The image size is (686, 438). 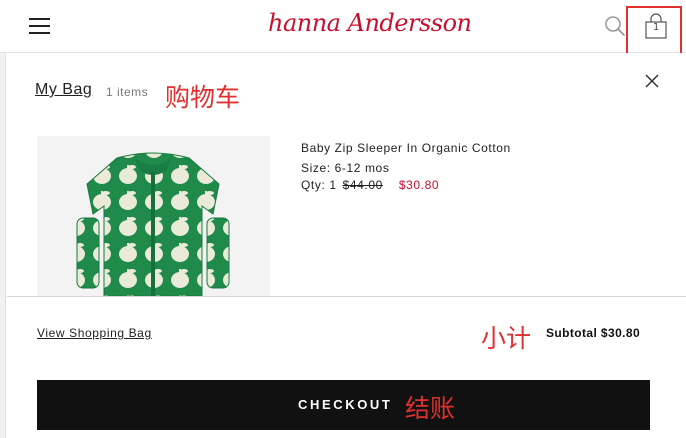 What do you see at coordinates (319, 185) in the screenshot?
I see `product-qty: Qty: 1` at bounding box center [319, 185].